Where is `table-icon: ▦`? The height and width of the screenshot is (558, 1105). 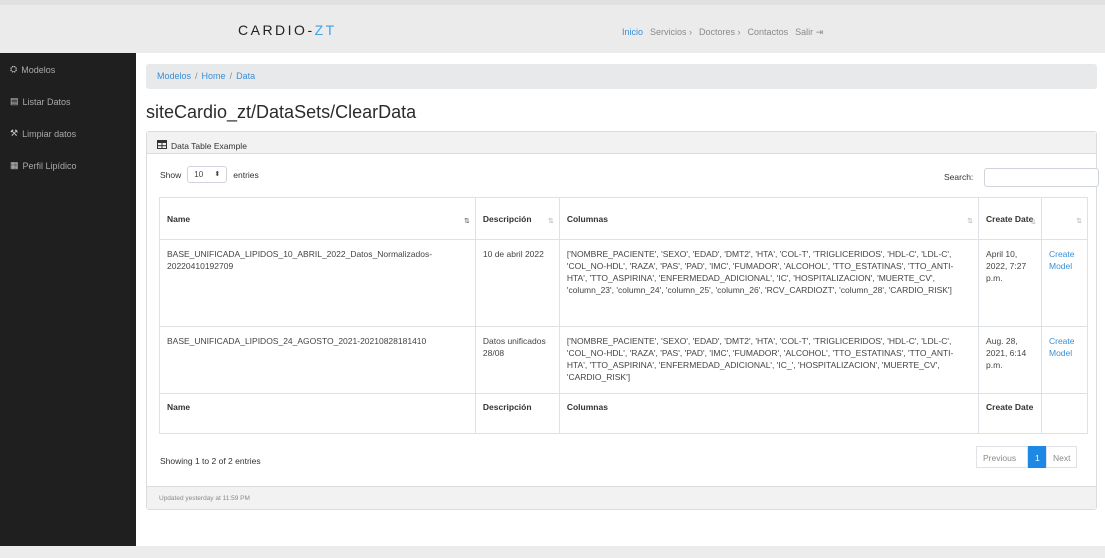
table-icon: ▦ is located at coordinates (14, 165).